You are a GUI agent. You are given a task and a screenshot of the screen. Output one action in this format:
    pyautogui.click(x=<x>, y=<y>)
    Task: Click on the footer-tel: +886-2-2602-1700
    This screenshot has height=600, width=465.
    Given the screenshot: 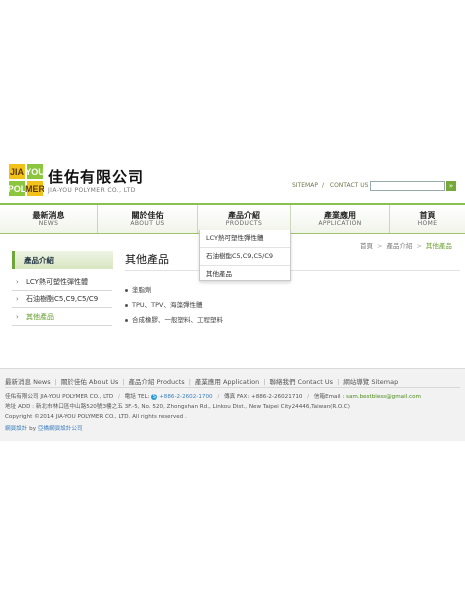 What is the action you would take?
    pyautogui.click(x=185, y=397)
    